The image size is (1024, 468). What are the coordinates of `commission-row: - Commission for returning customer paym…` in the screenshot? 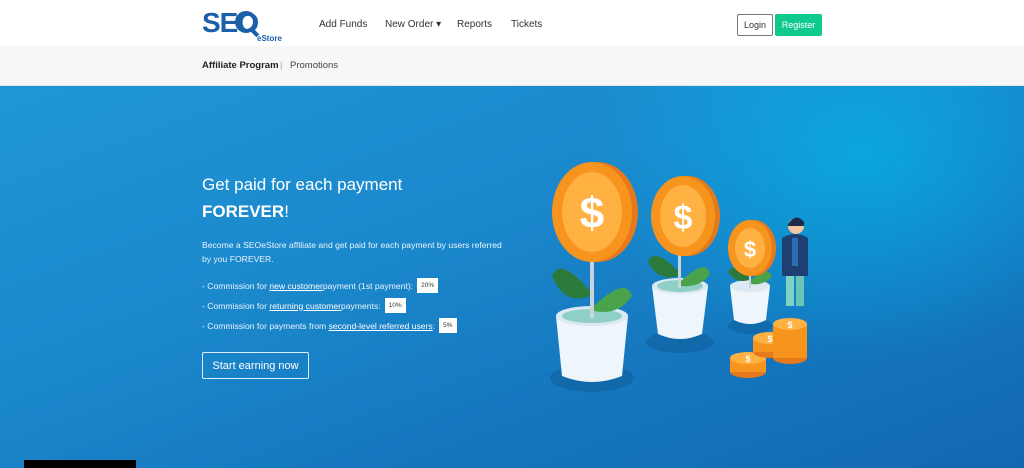 It's located at (304, 305).